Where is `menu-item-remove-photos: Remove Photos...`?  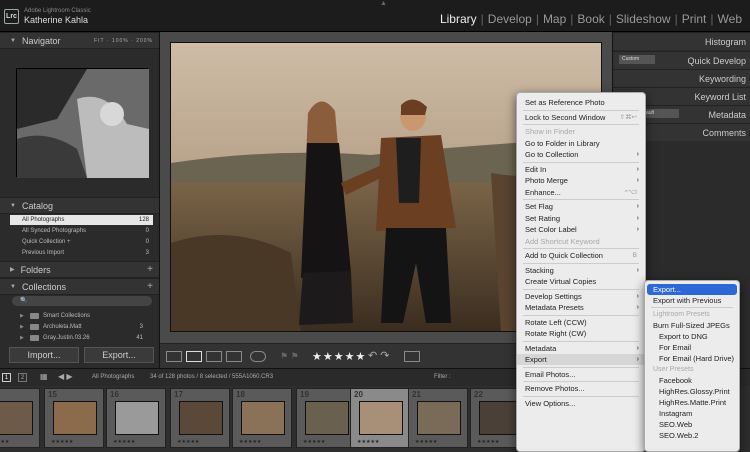 menu-item-remove-photos: Remove Photos... is located at coordinates (581, 388).